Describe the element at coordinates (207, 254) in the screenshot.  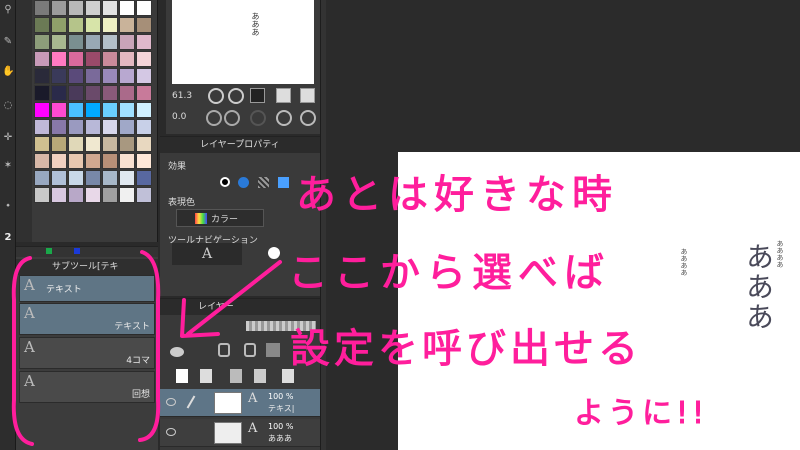
I see `tool-navigation-button: A` at that location.